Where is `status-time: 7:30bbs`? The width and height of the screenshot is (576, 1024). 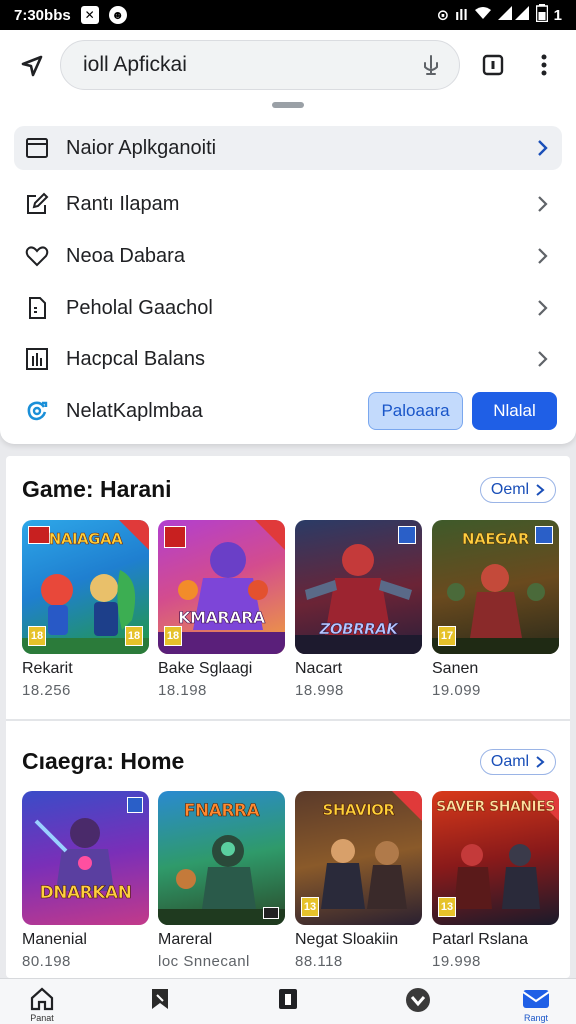
status-time: 7:30bbs is located at coordinates (42, 15).